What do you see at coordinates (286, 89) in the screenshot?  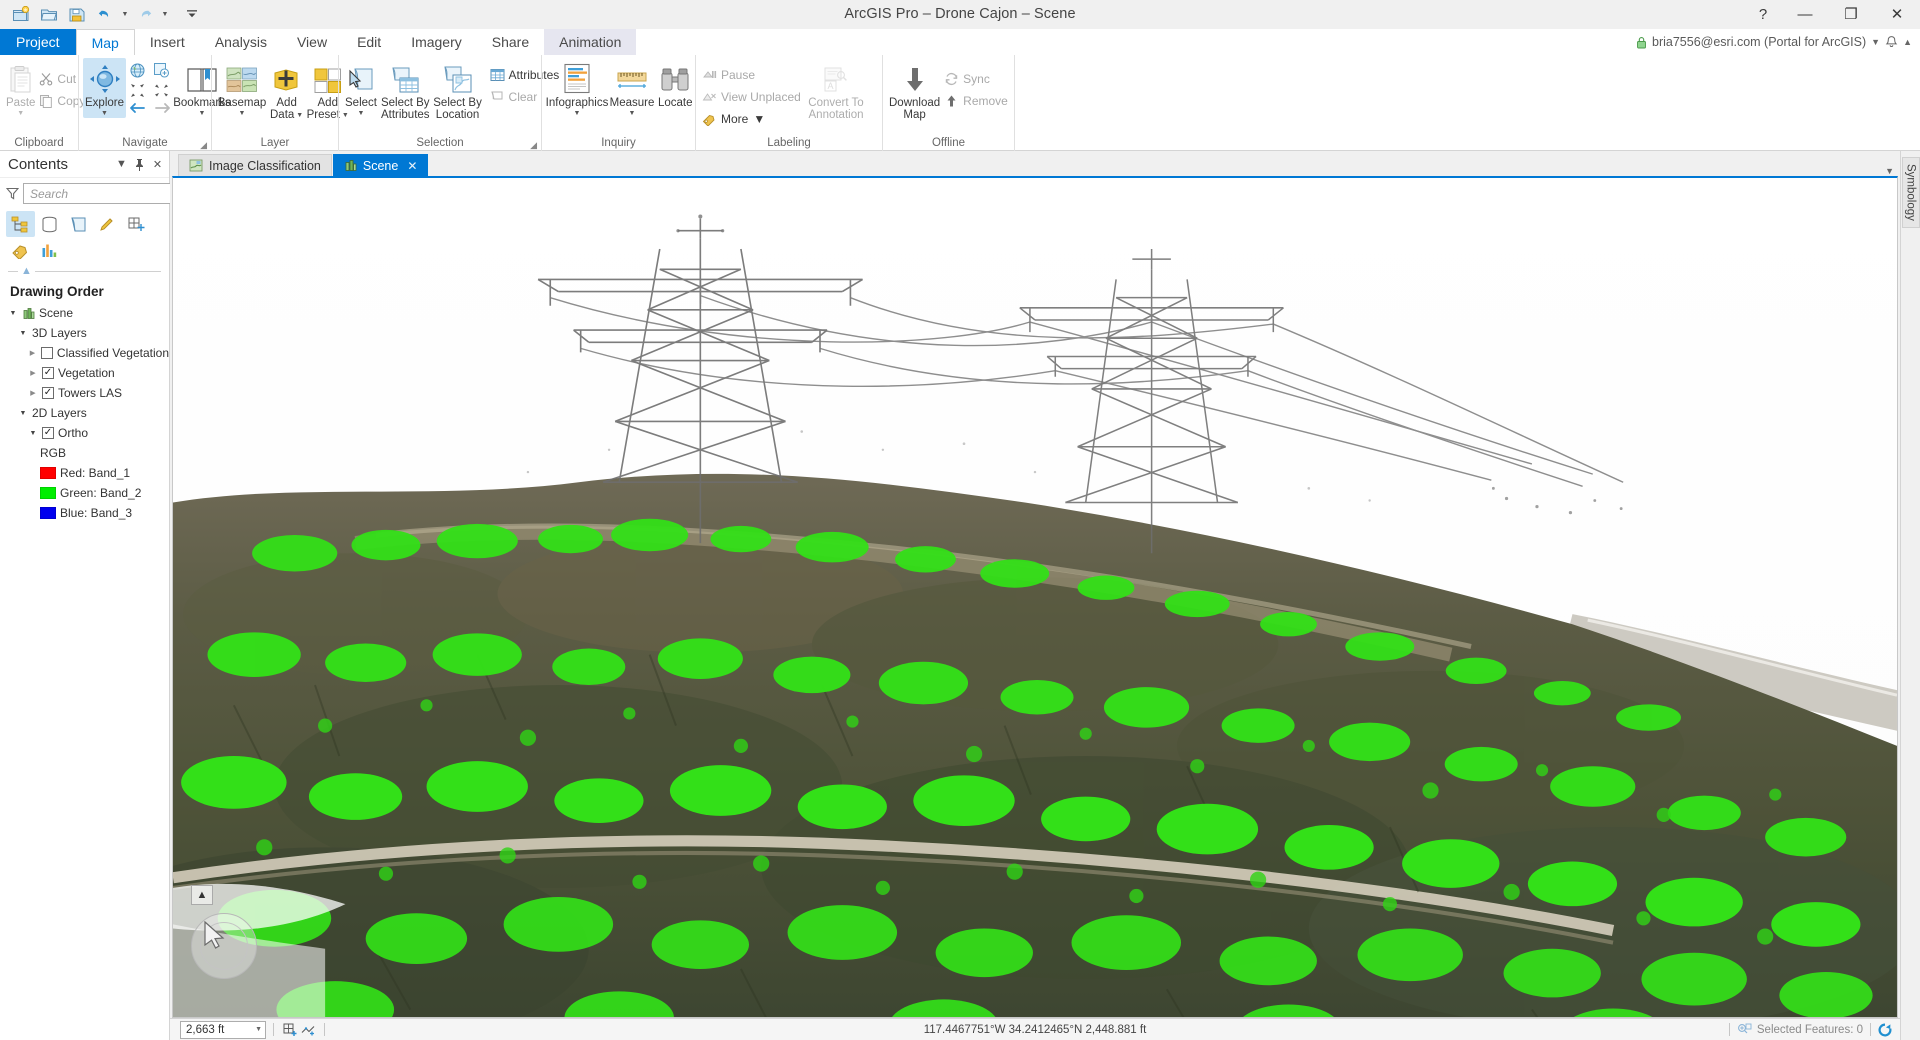 I see `add-data-button: Add Data ▼` at bounding box center [286, 89].